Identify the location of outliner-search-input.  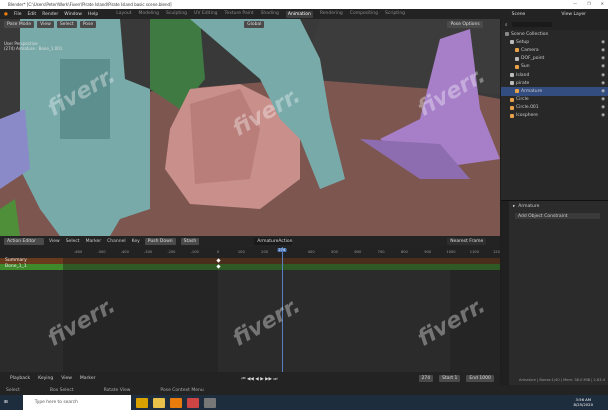
(531, 24).